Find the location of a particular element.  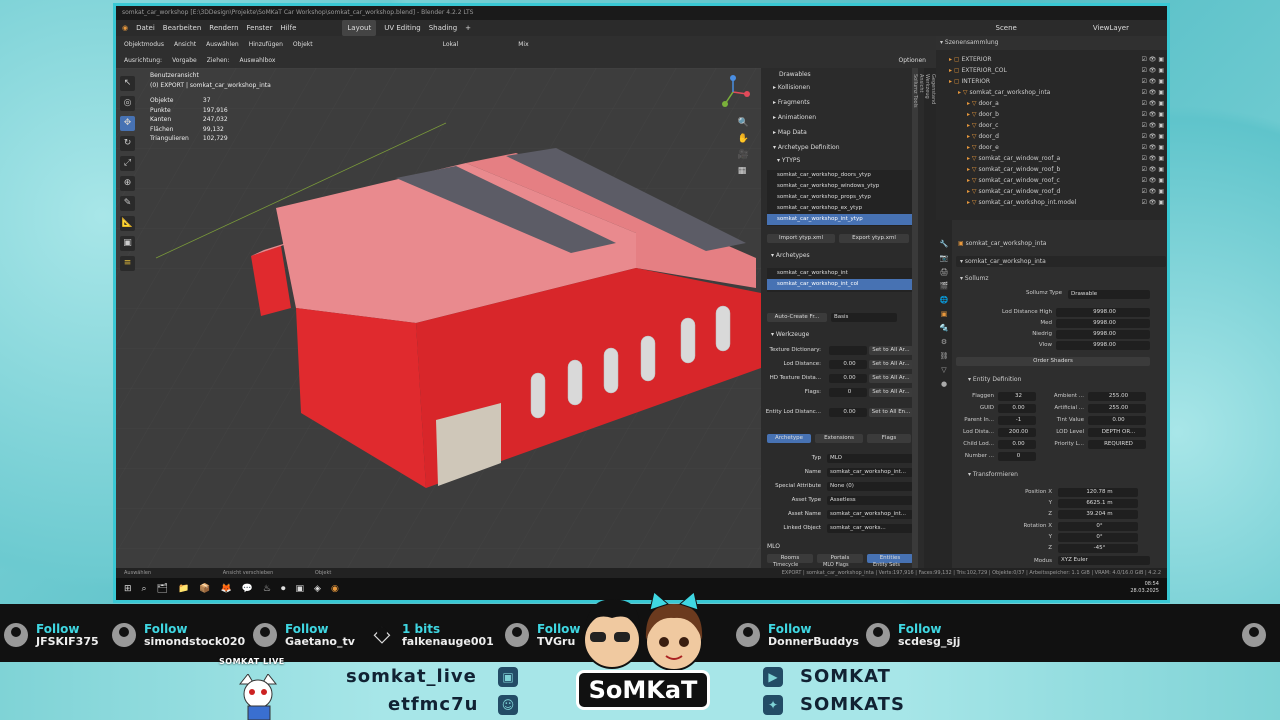

section-map-data: ▸ Map Data is located at coordinates (790, 132).